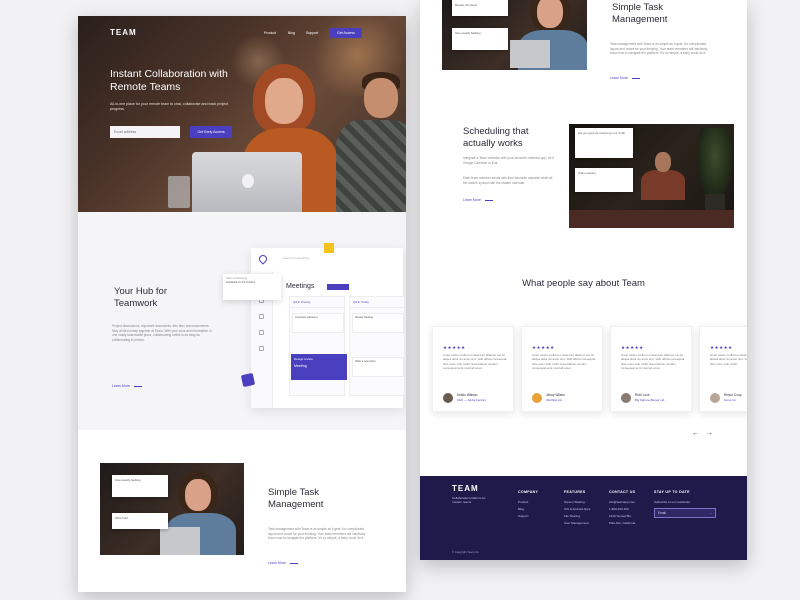  Describe the element at coordinates (248, 380) in the screenshot. I see `app-badge-icon` at that location.